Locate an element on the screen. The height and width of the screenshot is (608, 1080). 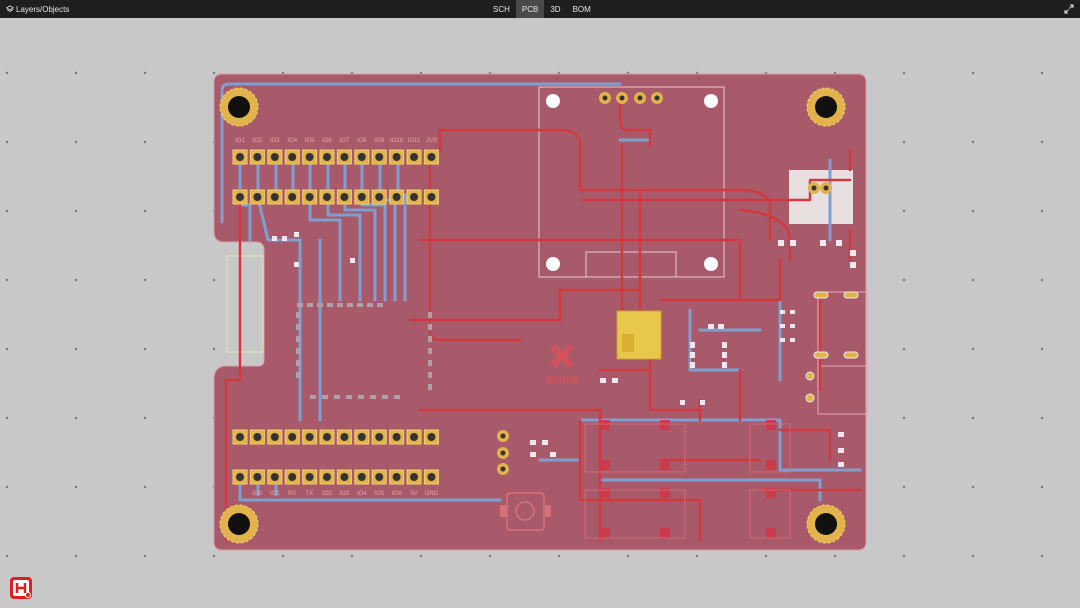
layers-objects-label: Layers/Objects is located at coordinates (43, 9).